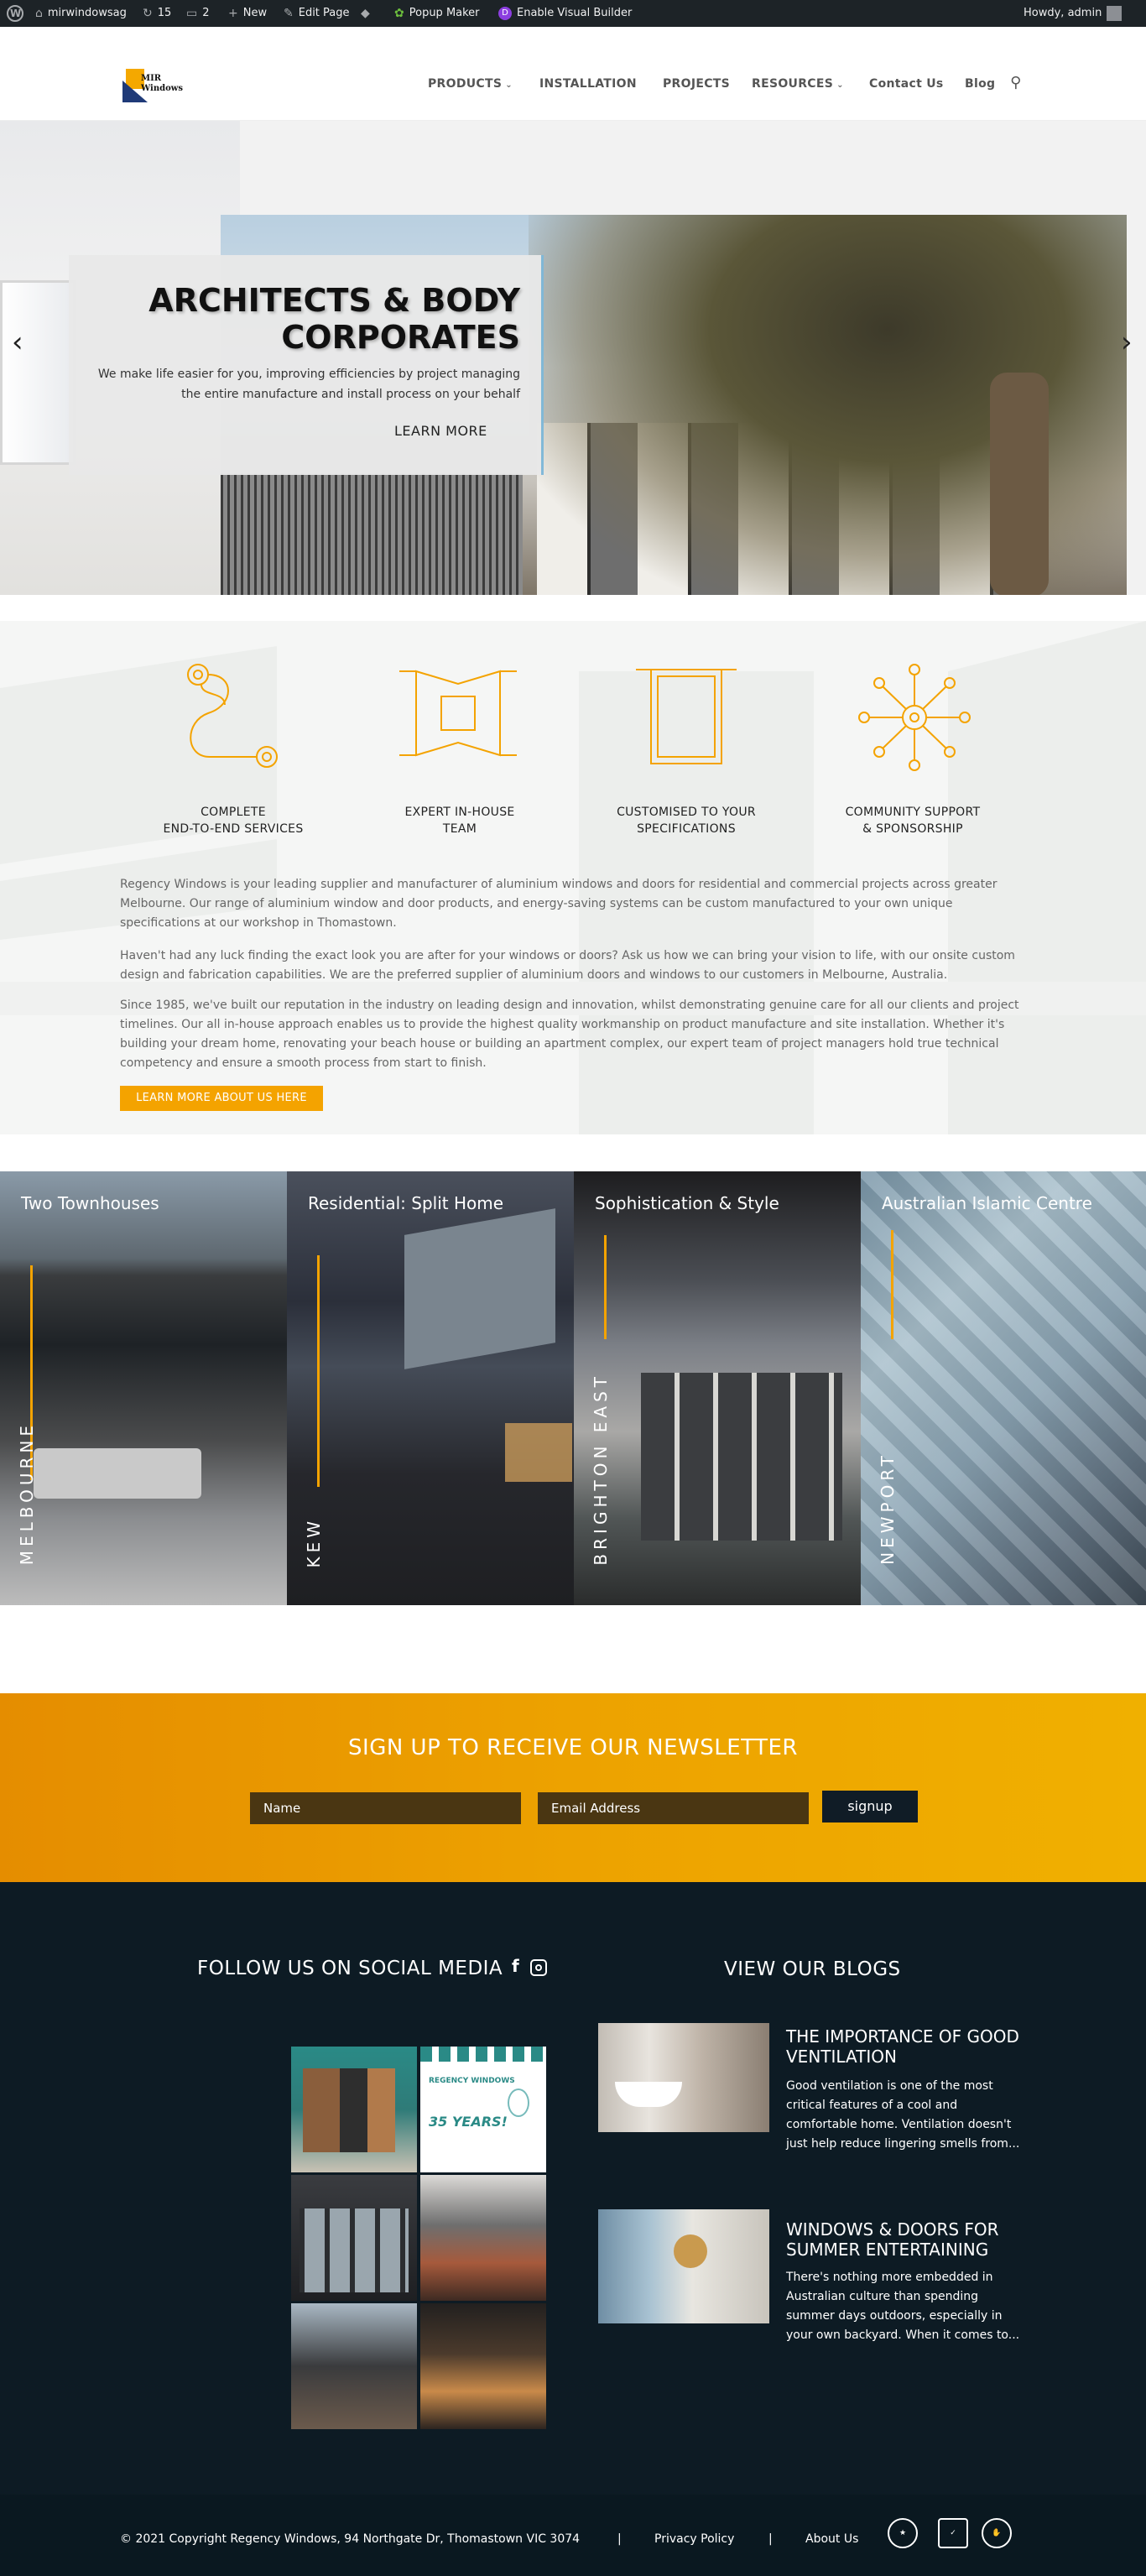 The width and height of the screenshot is (1146, 2576). Describe the element at coordinates (233, 13) in the screenshot. I see `plus-icon: +` at that location.